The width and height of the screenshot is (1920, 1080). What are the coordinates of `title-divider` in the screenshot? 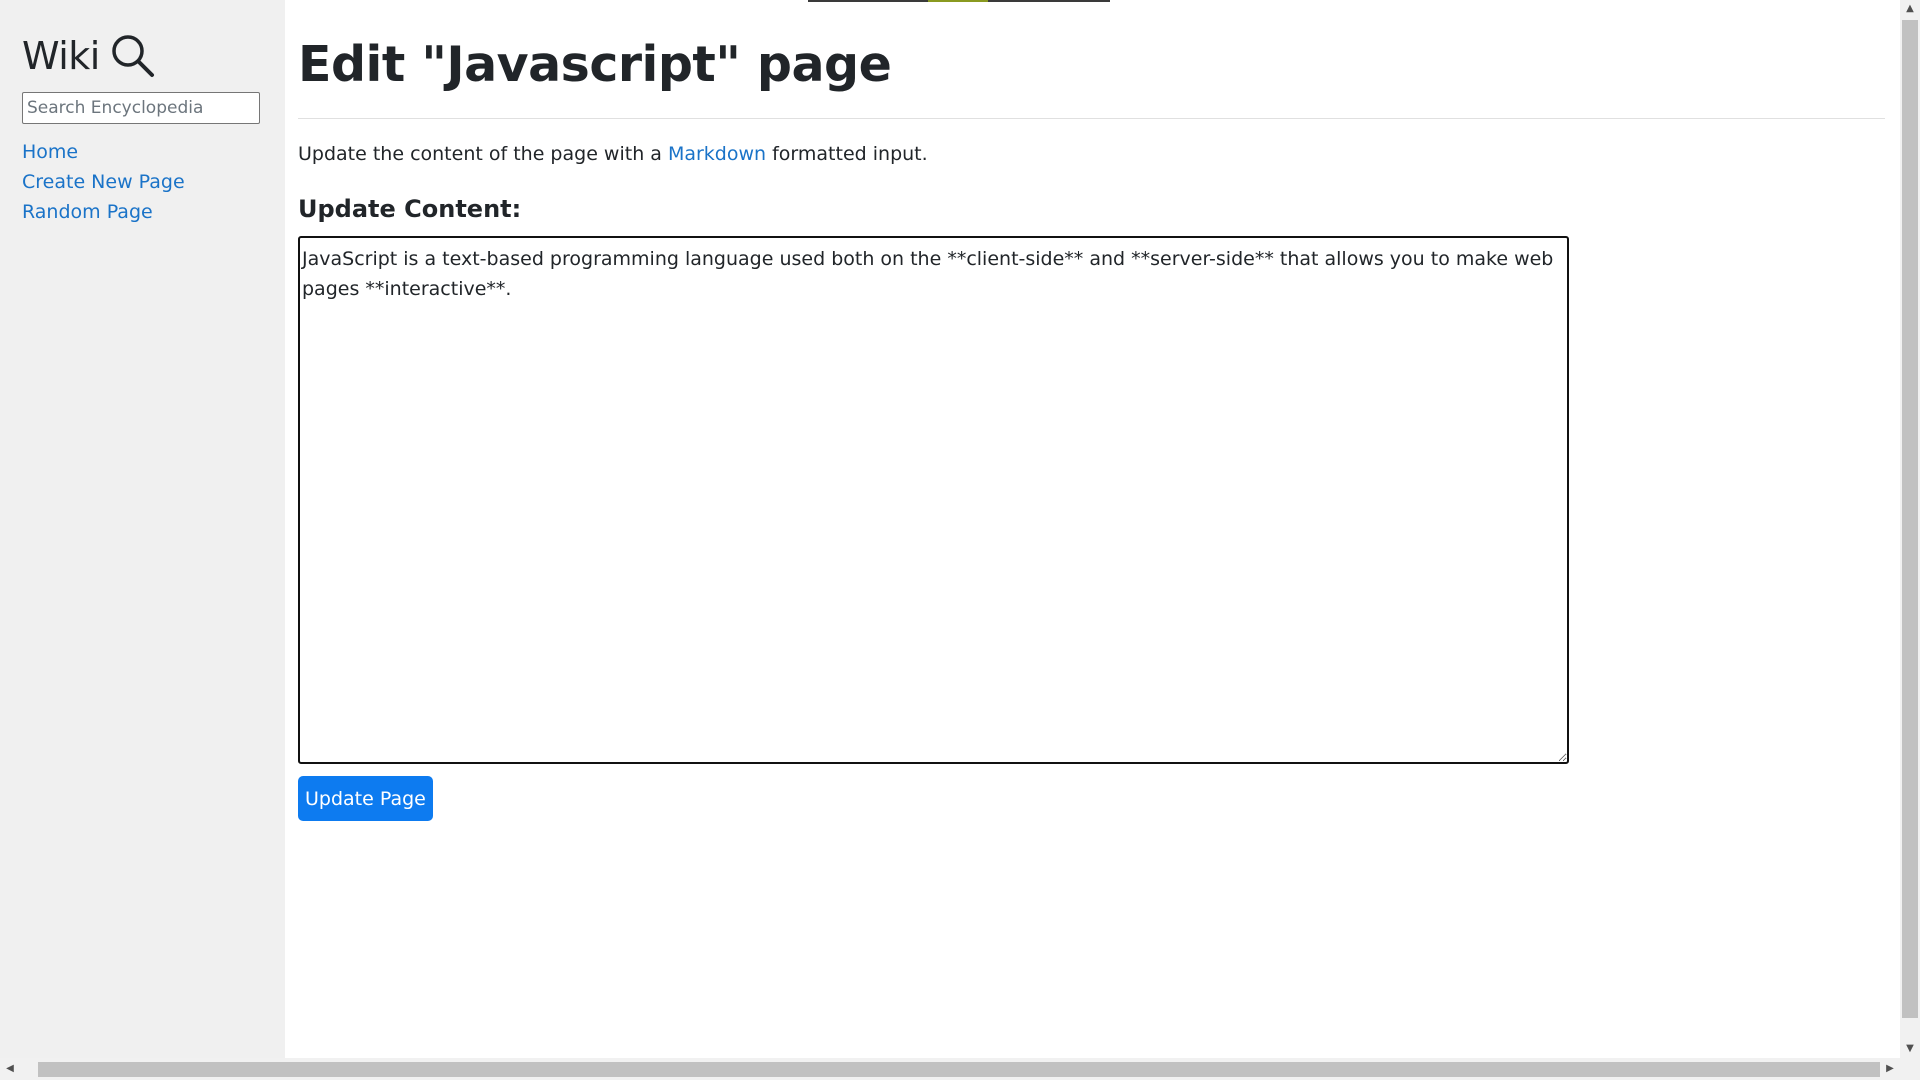 It's located at (1091, 118).